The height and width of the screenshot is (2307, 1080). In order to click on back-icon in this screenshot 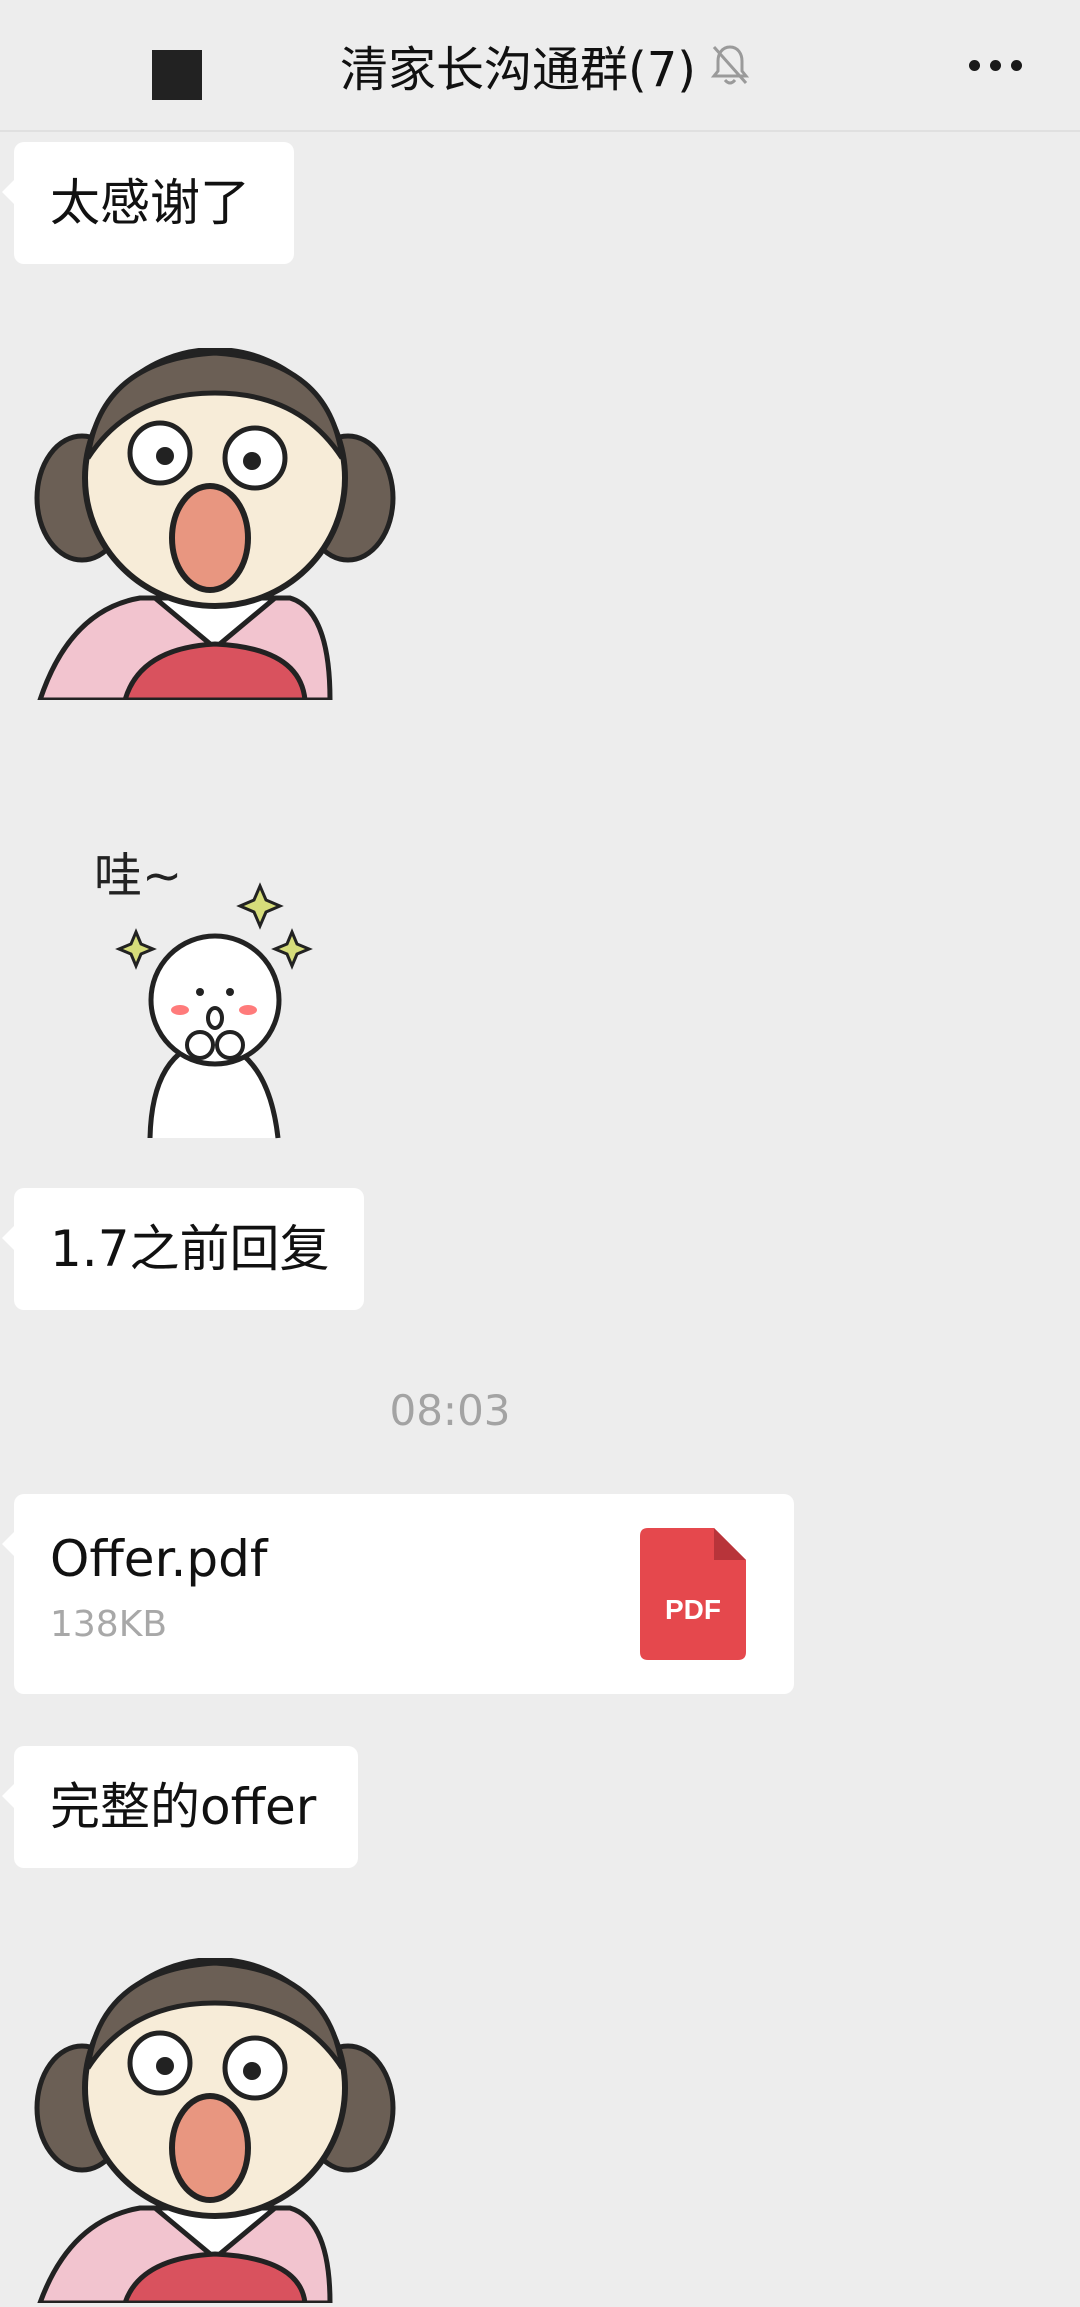, I will do `click(177, 75)`.